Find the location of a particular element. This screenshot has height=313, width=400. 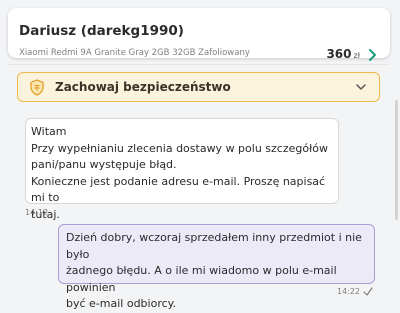

scrollbar is located at coordinates (396, 160).